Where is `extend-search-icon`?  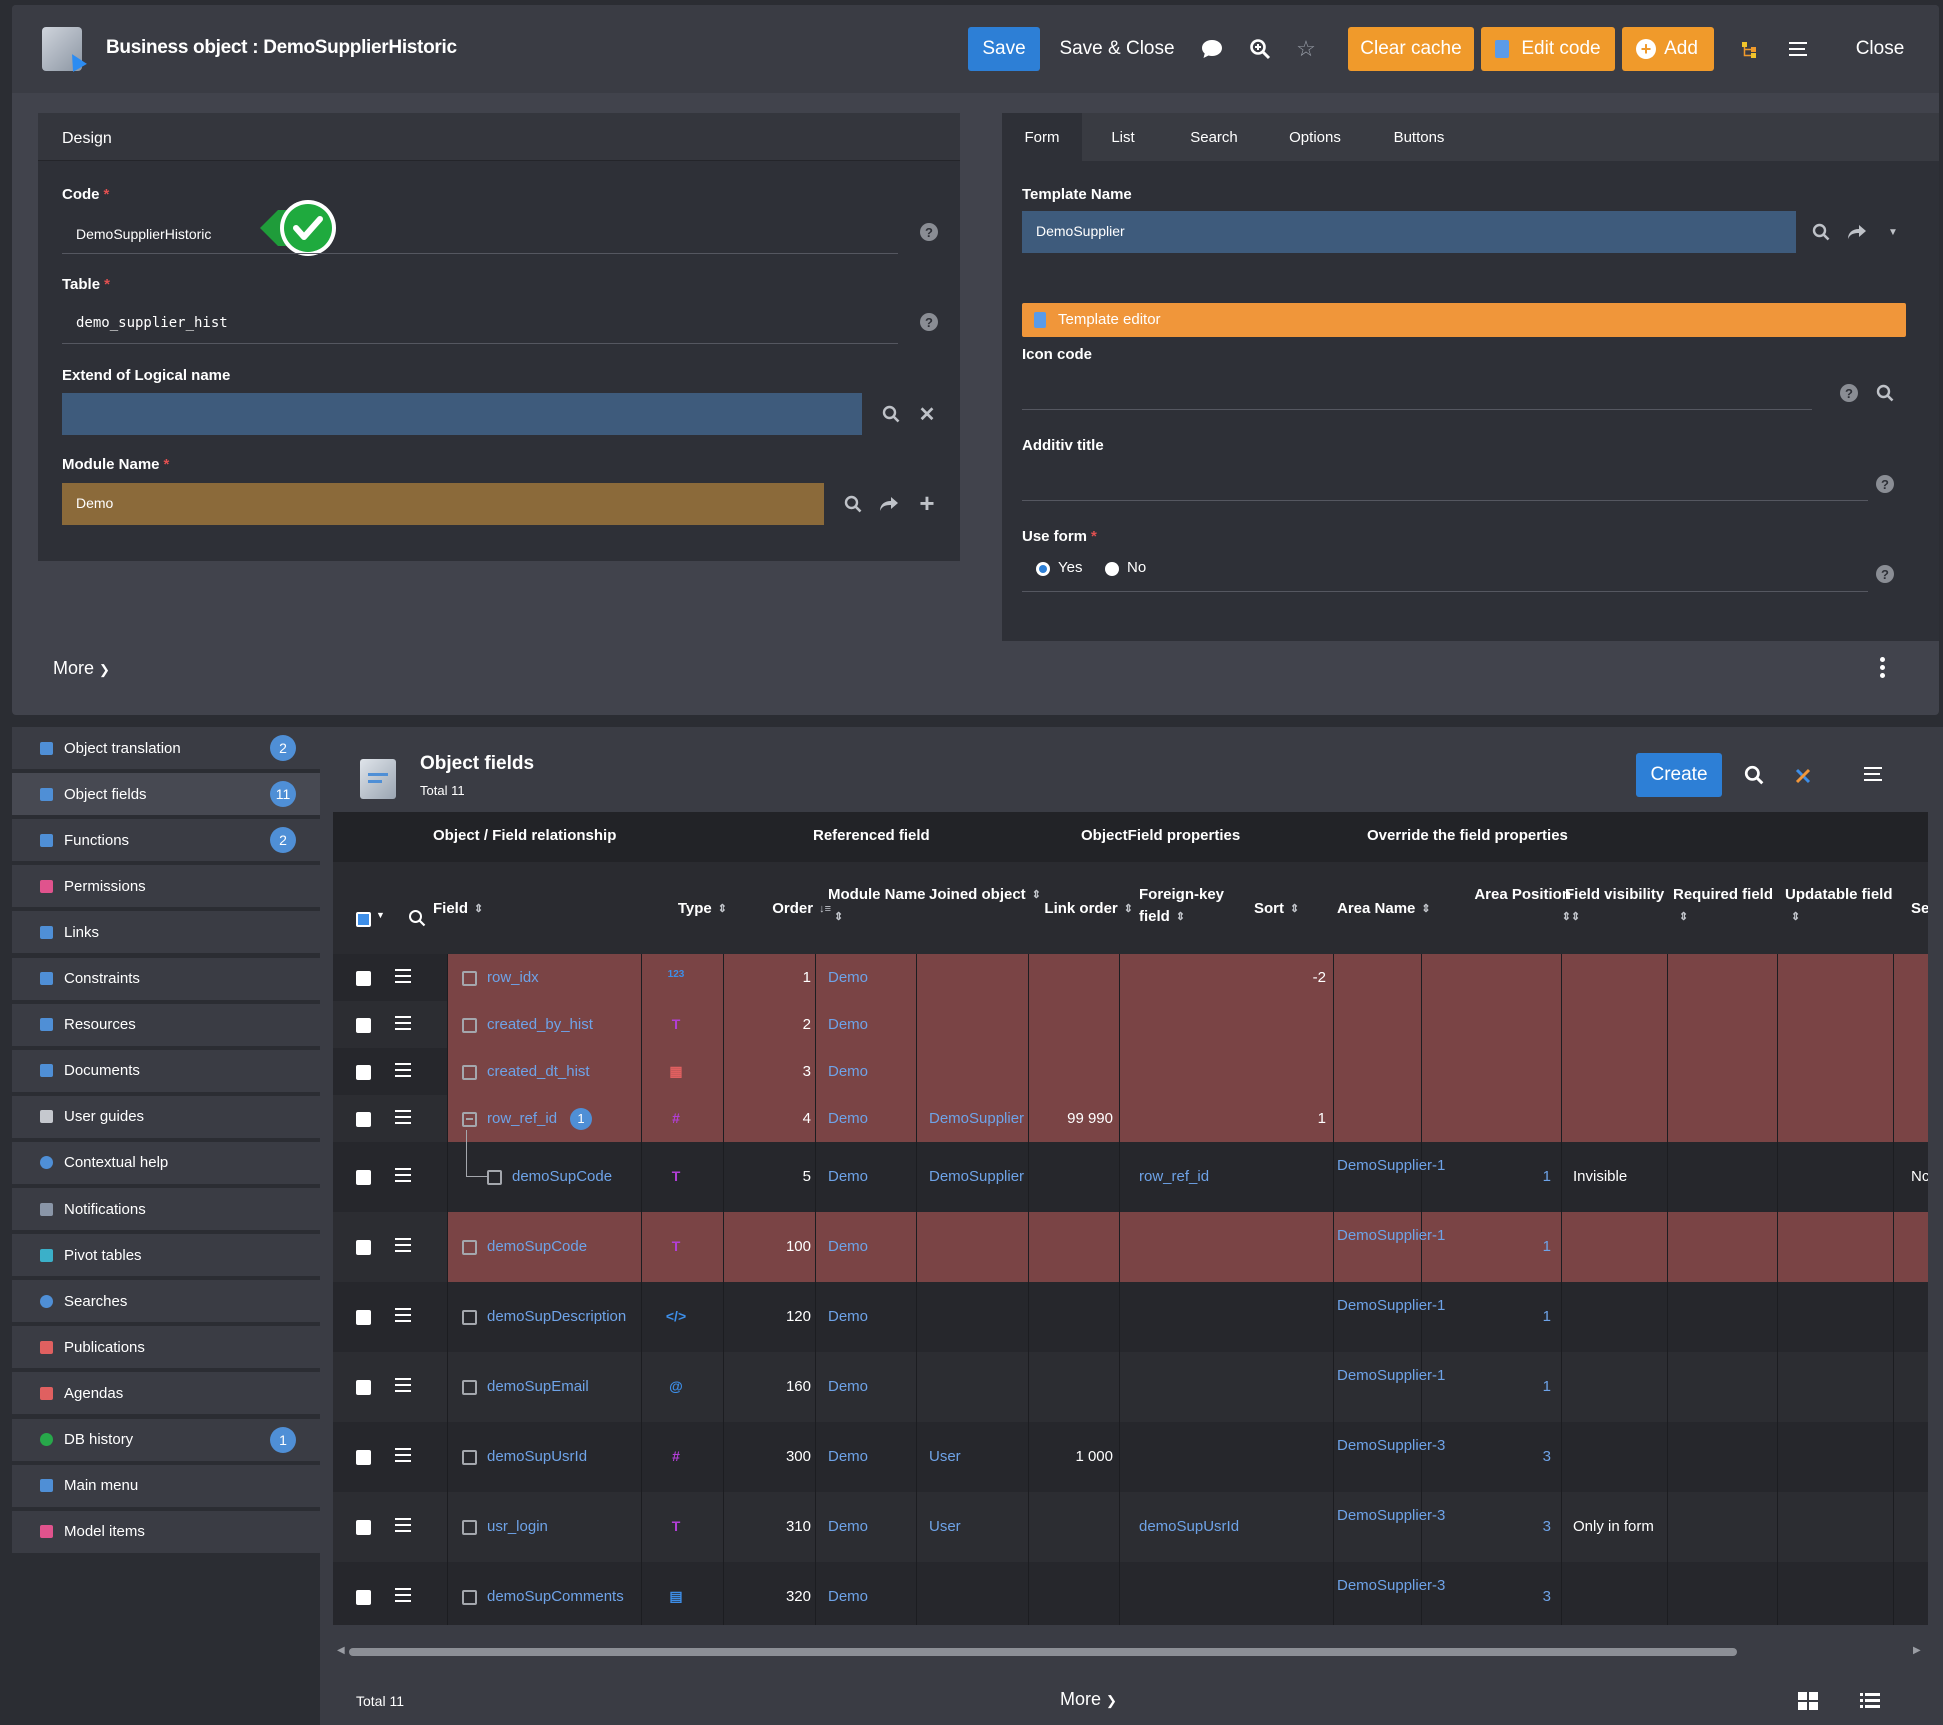 extend-search-icon is located at coordinates (891, 414).